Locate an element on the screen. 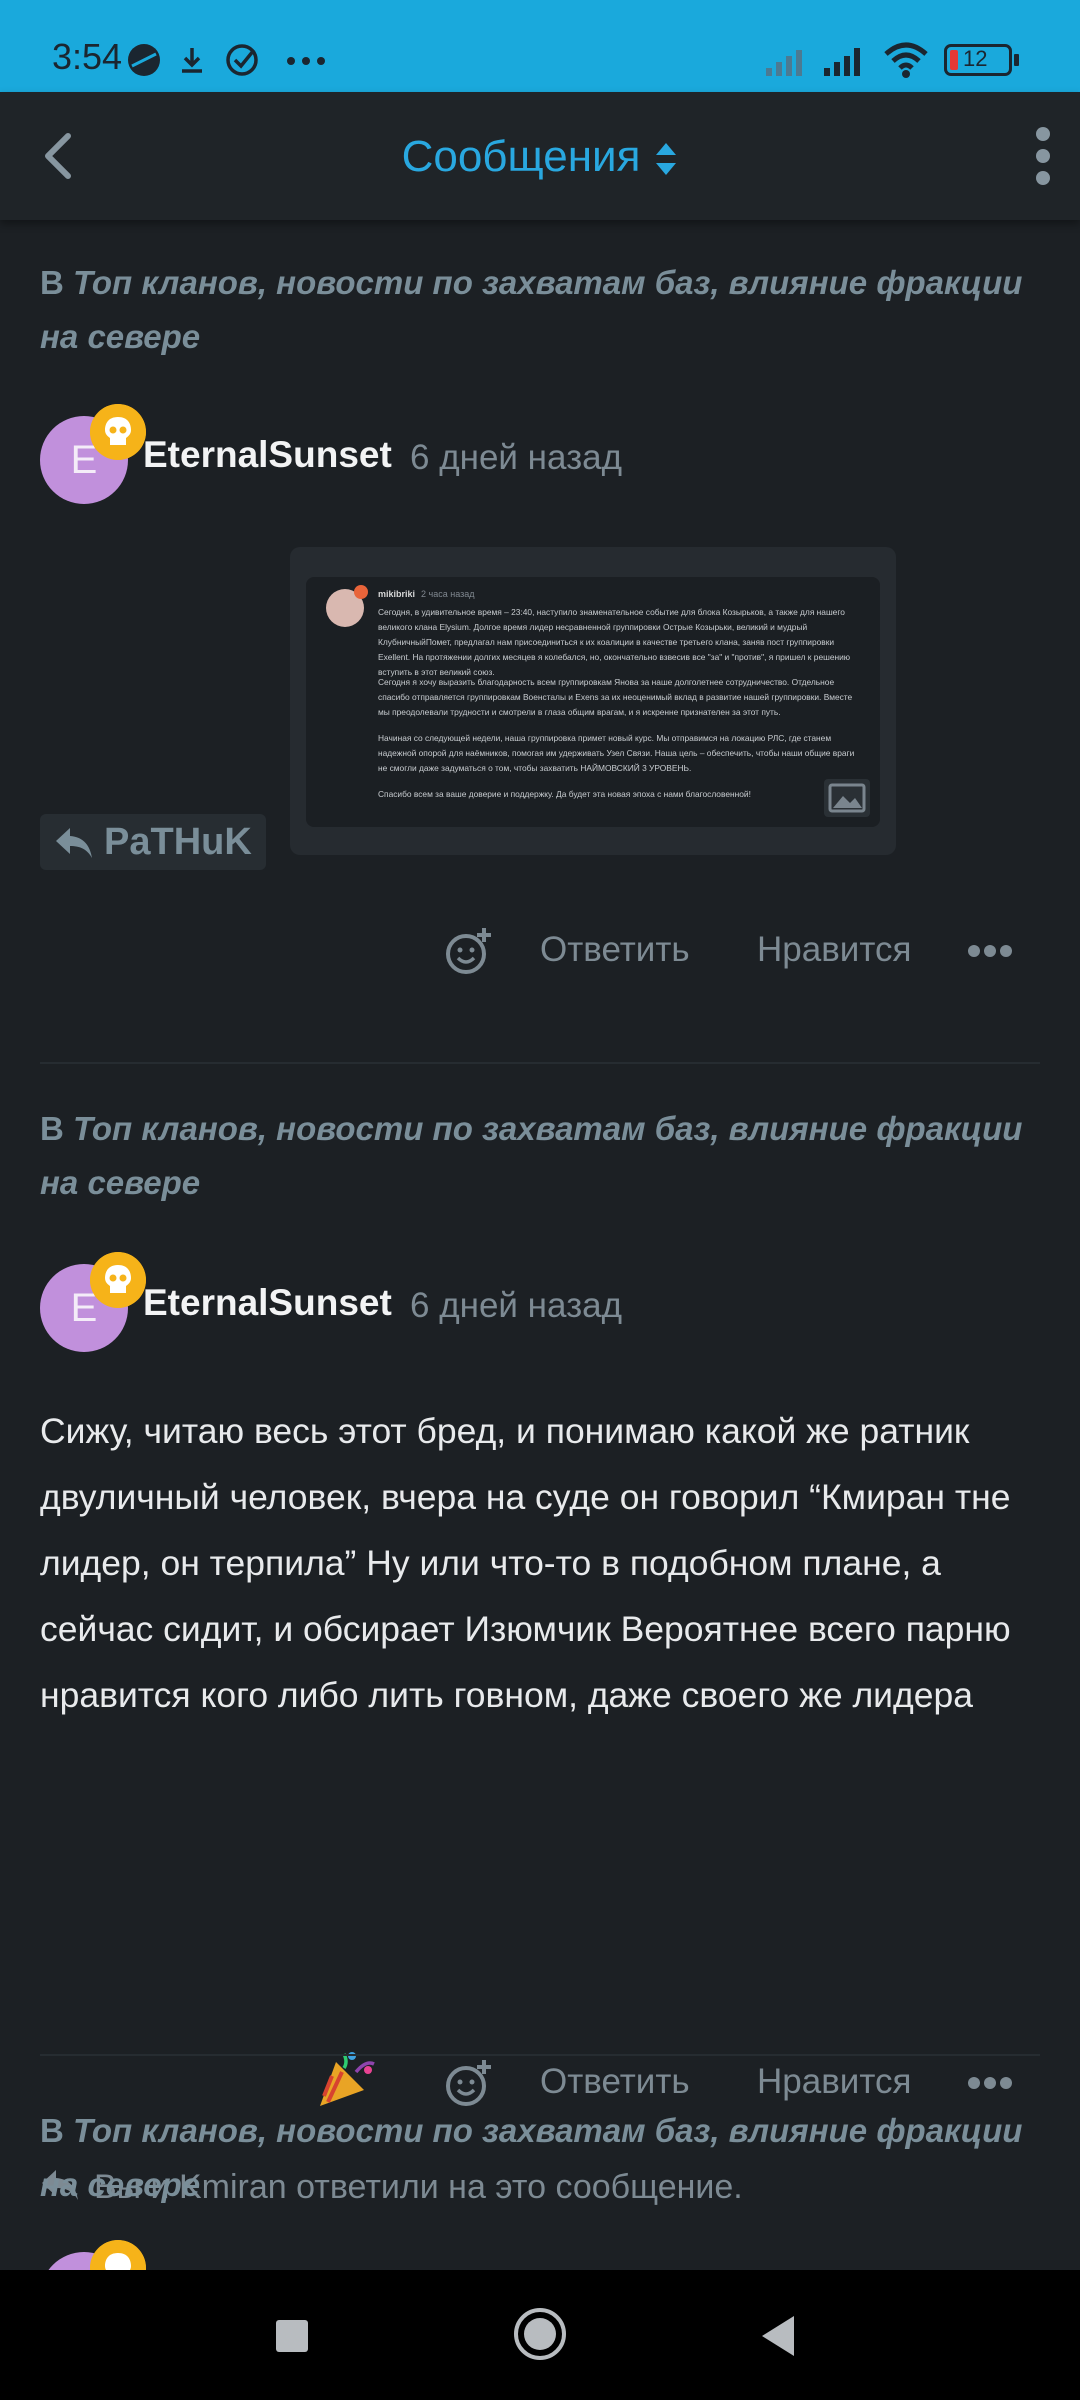 Image resolution: width=1080 pixels, height=2400 pixels. attachment-time: 2 часа назад is located at coordinates (448, 594).